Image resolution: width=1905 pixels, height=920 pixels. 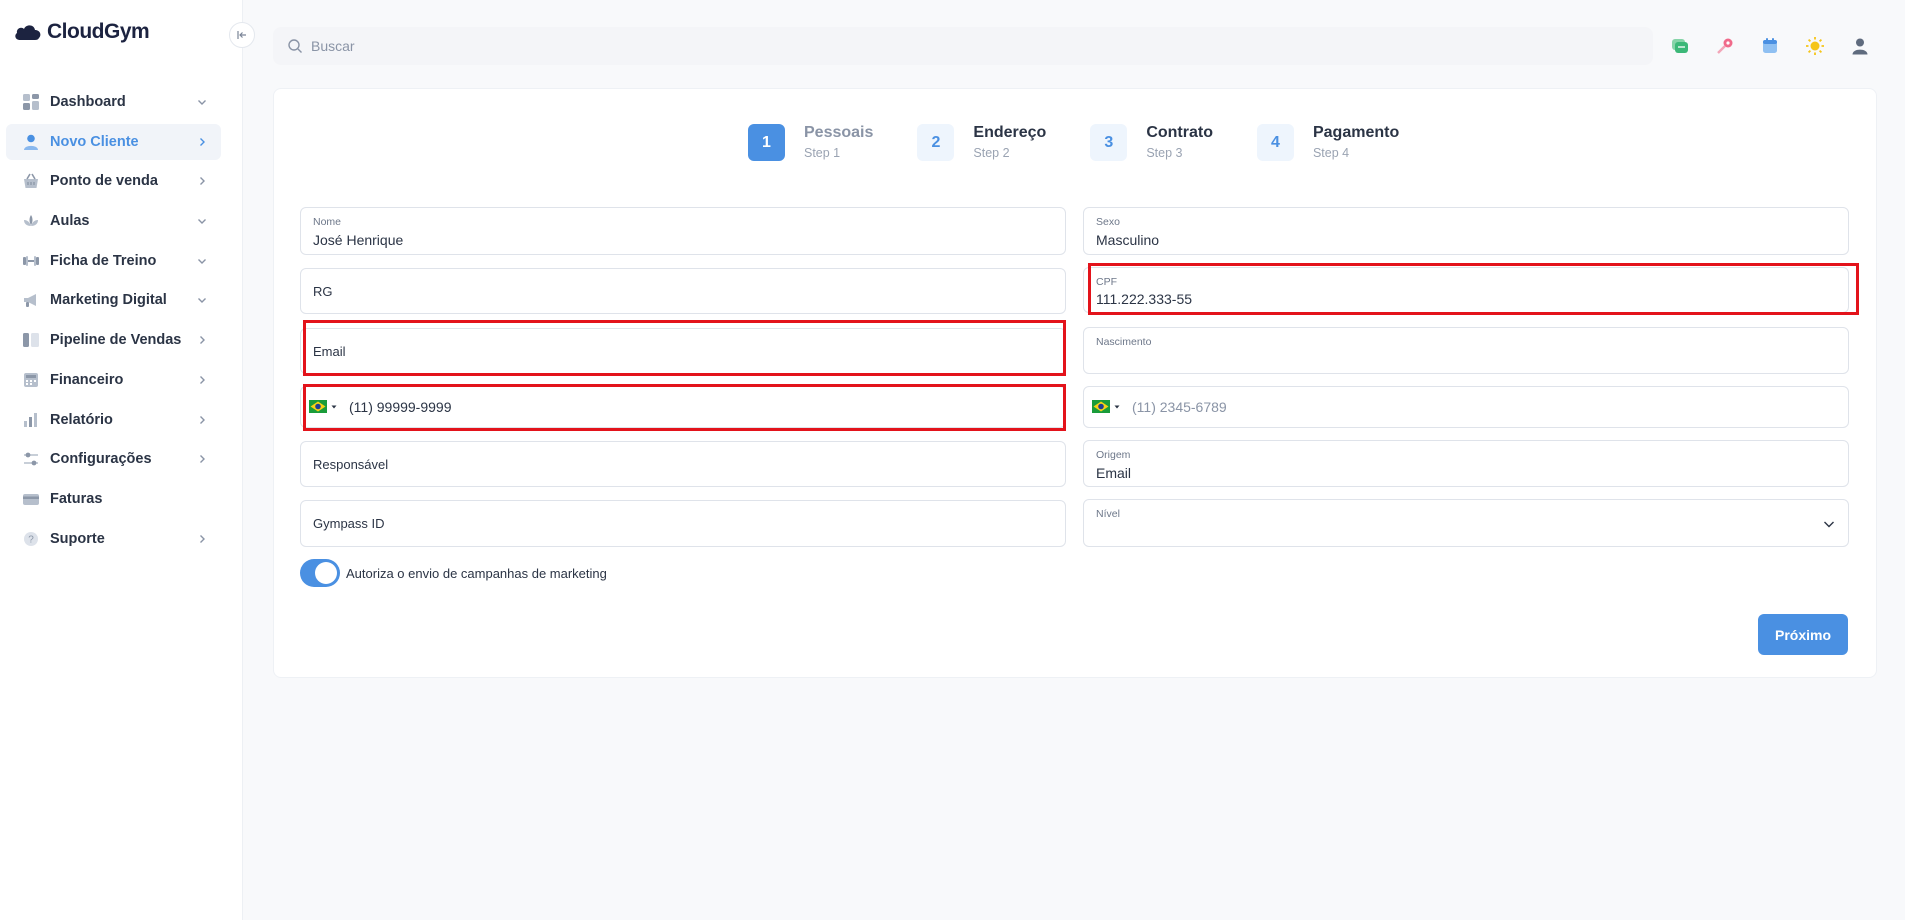 What do you see at coordinates (98, 31) in the screenshot?
I see `logo-text: CloudGym` at bounding box center [98, 31].